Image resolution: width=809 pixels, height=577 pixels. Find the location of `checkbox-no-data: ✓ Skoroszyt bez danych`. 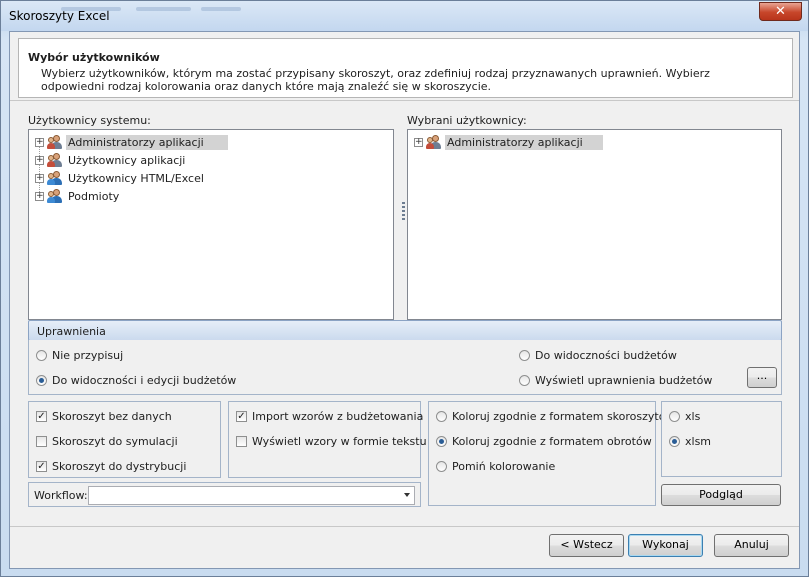

checkbox-no-data: ✓ Skoroszyt bez danych is located at coordinates (104, 416).